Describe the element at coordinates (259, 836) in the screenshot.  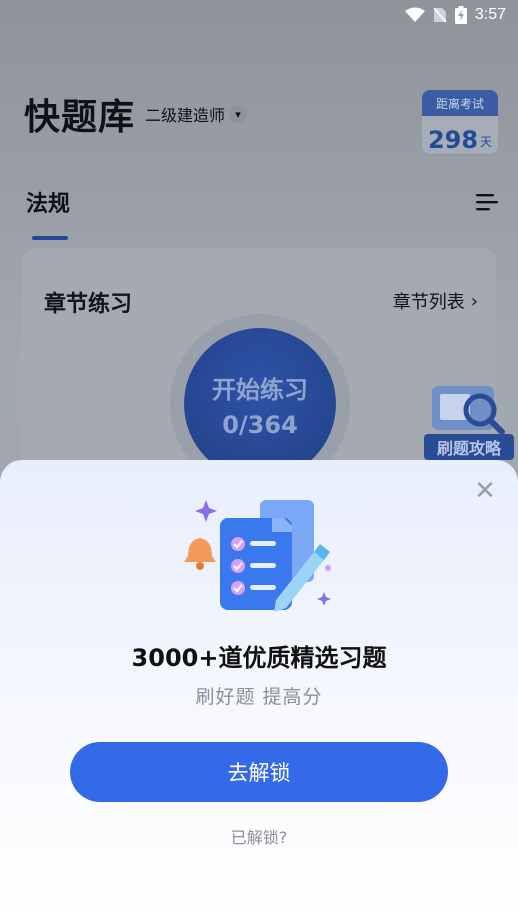
I see `already-unlocked-link: 已解锁?` at that location.